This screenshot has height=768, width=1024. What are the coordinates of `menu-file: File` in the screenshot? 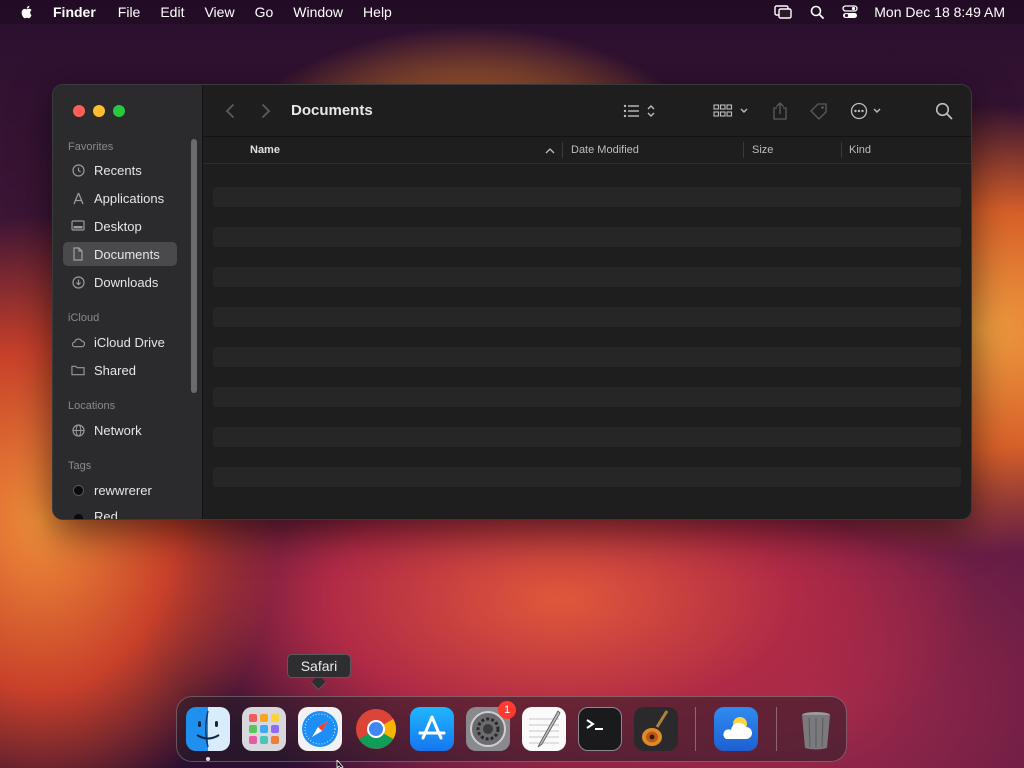 It's located at (129, 12).